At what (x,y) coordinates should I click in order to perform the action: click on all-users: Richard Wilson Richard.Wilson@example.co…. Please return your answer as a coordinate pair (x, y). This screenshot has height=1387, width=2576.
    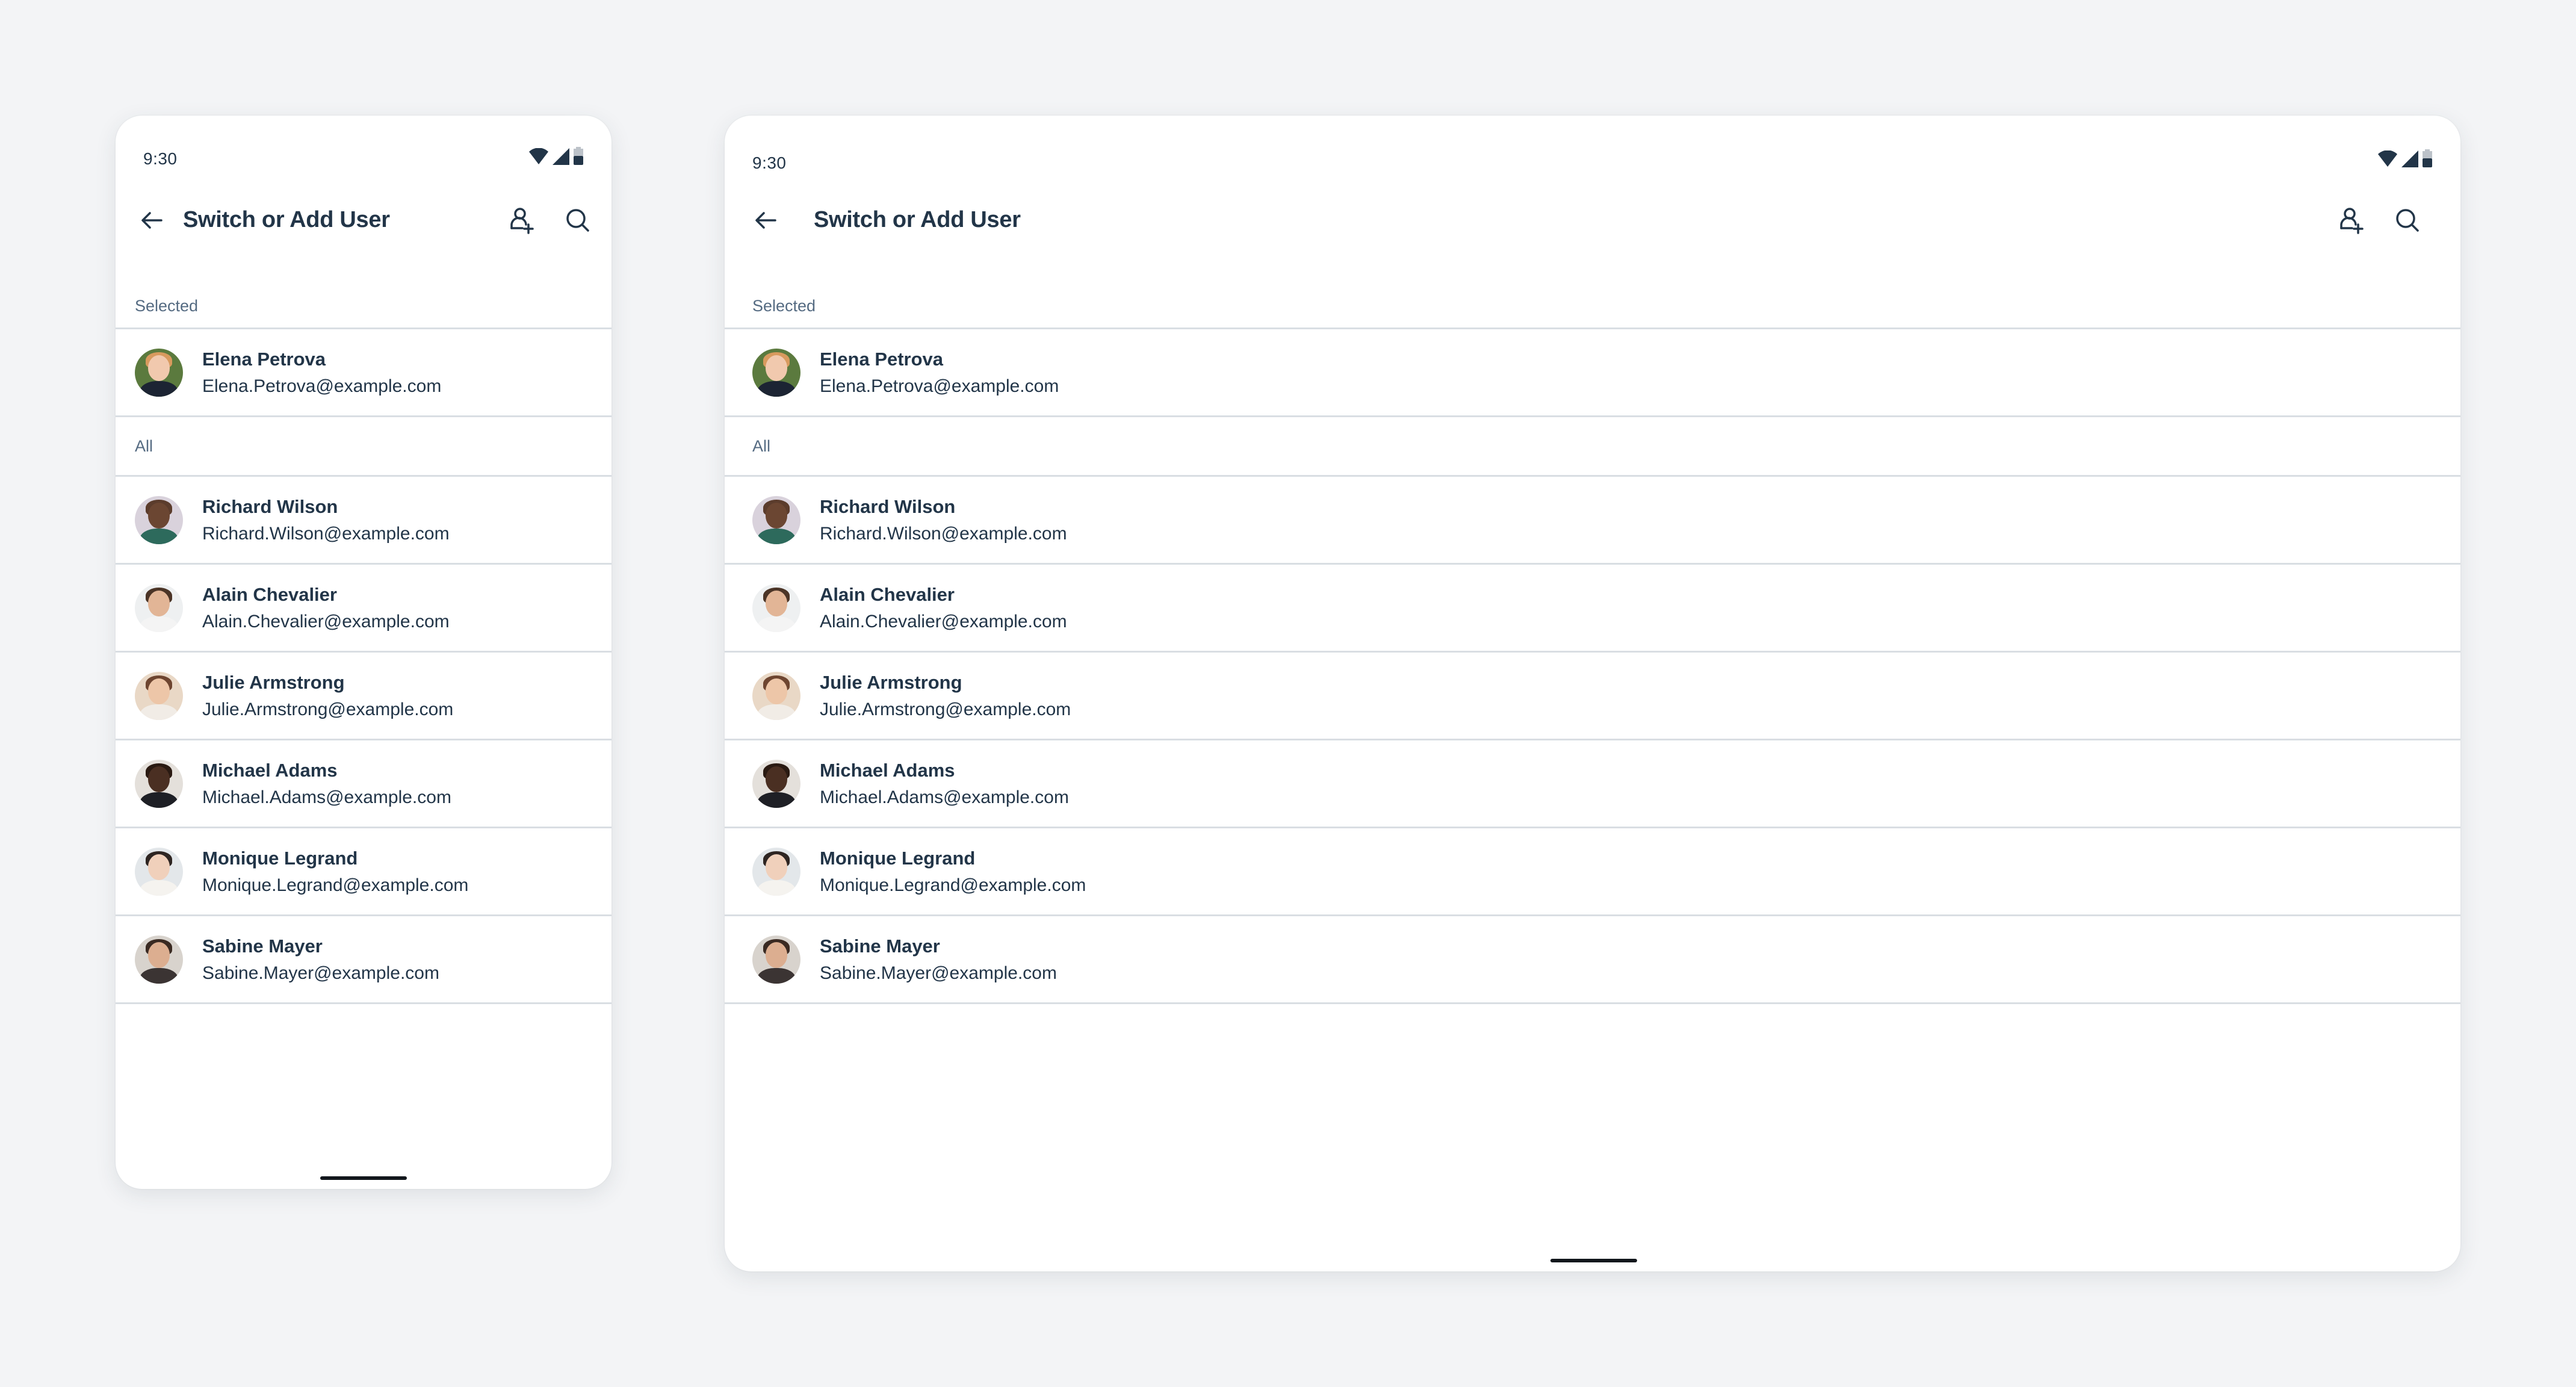
    Looking at the image, I should click on (363, 740).